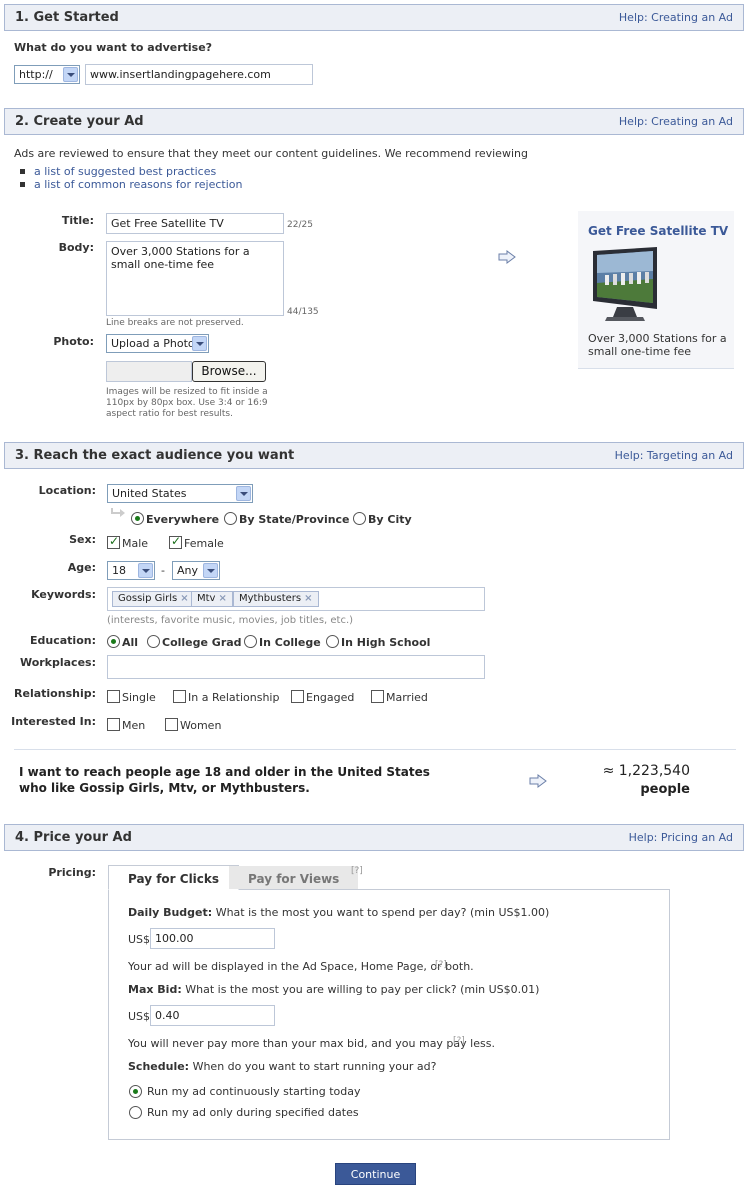 The width and height of the screenshot is (752, 1198). What do you see at coordinates (130, 642) in the screenshot?
I see `education-all-label: All` at bounding box center [130, 642].